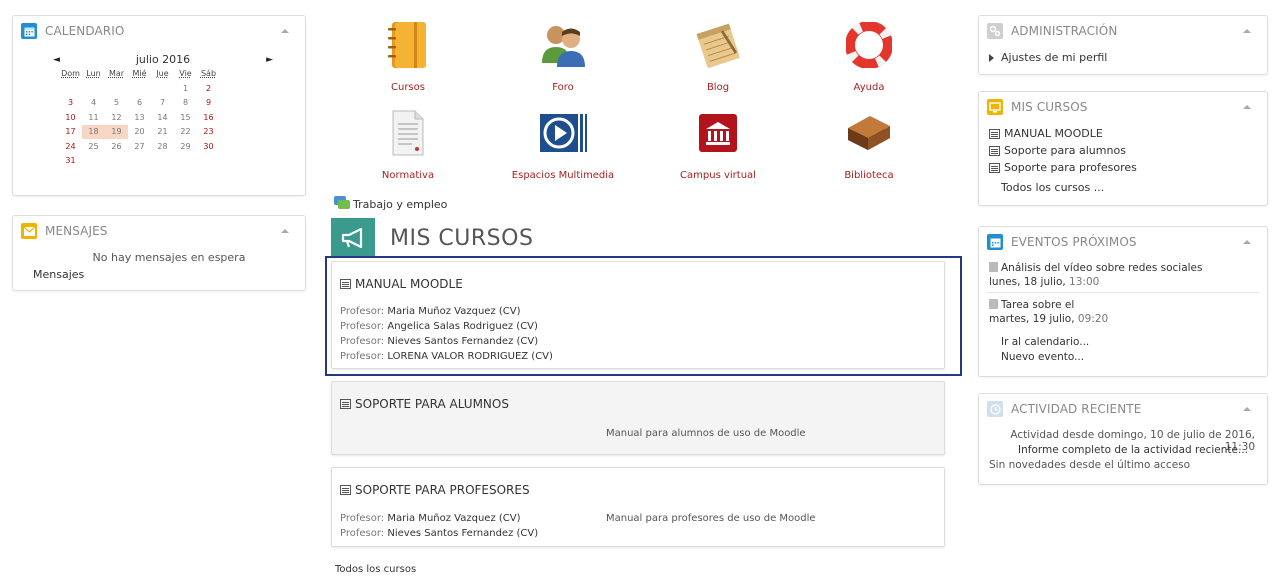 Image resolution: width=1274 pixels, height=576 pixels. Describe the element at coordinates (208, 118) in the screenshot. I see `calendar-day: 16` at that location.